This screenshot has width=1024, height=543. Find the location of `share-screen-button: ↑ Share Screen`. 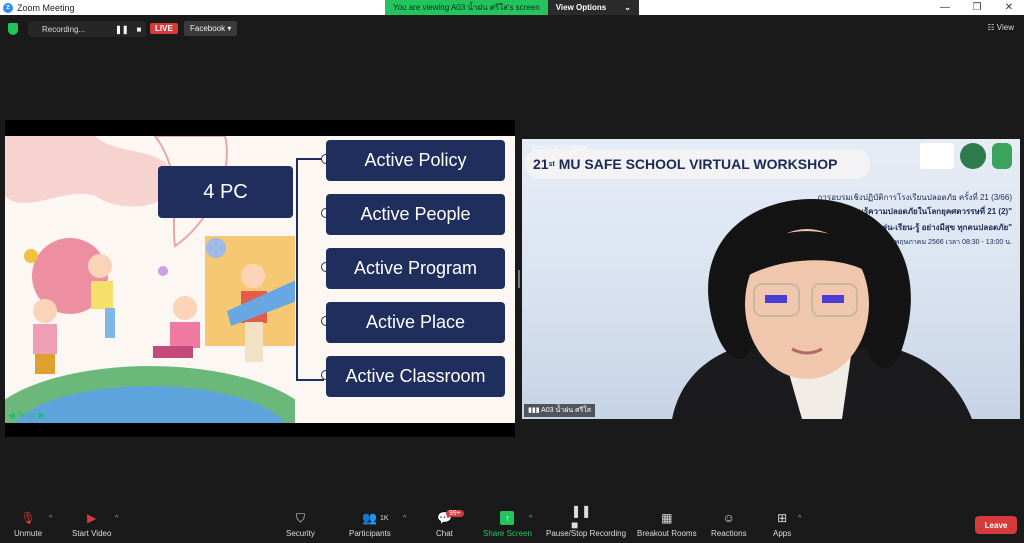

share-screen-button: ↑ Share Screen is located at coordinates (507, 524).